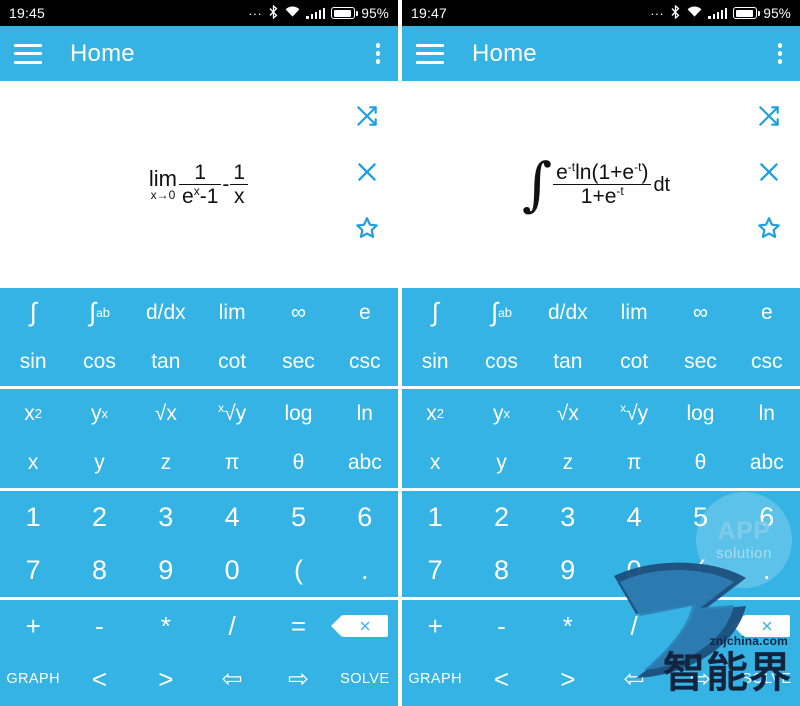 This screenshot has height=706, width=800. Describe the element at coordinates (501, 361) in the screenshot. I see `key-cos: cos` at that location.